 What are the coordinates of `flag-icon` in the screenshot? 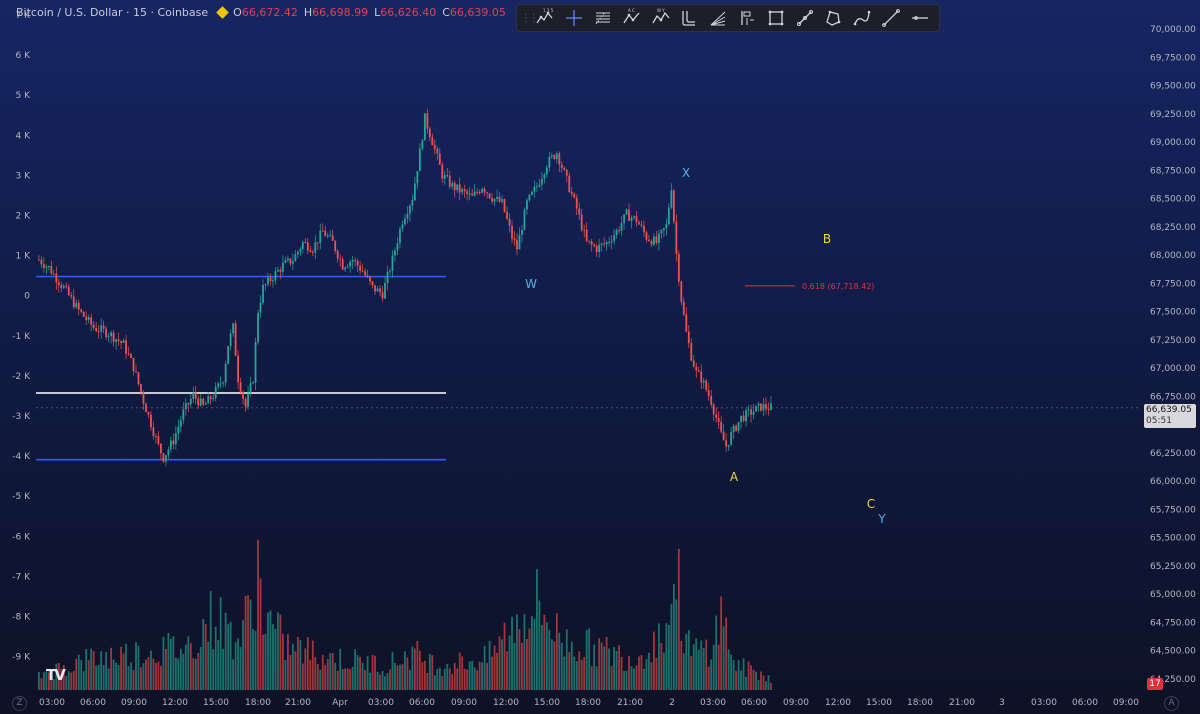 It's located at (223, 12).